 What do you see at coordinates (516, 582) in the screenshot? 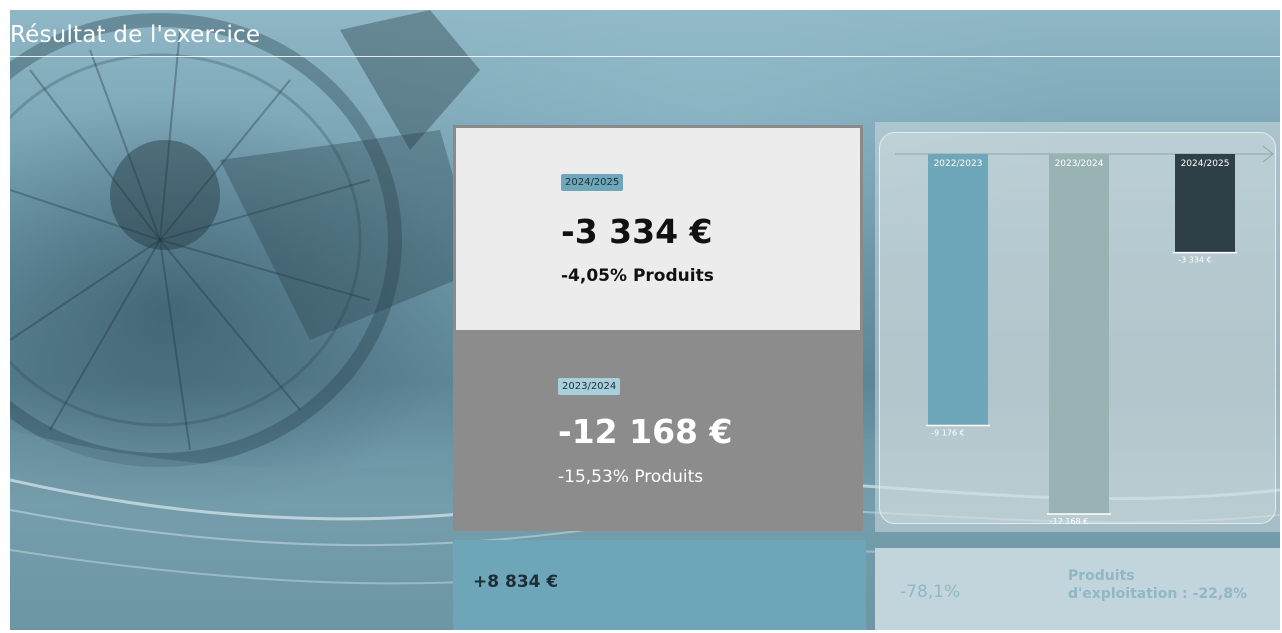
I see `delta-amount: +8 834 €` at bounding box center [516, 582].